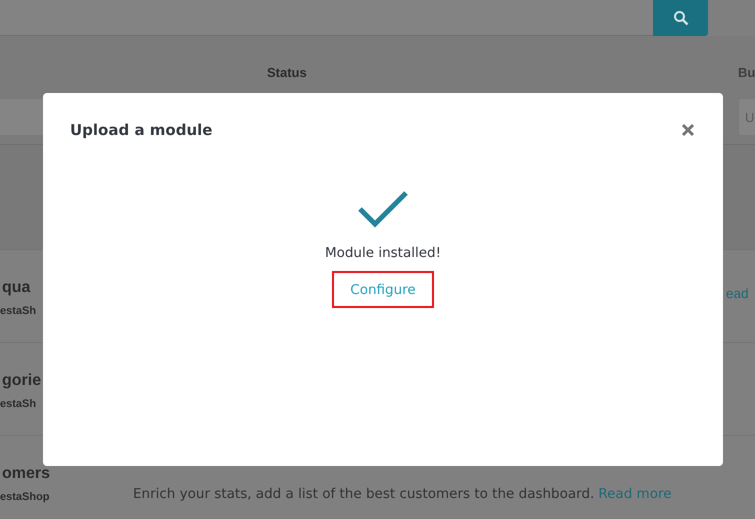 The width and height of the screenshot is (755, 519). Describe the element at coordinates (383, 209) in the screenshot. I see `checkmark-icon` at that location.